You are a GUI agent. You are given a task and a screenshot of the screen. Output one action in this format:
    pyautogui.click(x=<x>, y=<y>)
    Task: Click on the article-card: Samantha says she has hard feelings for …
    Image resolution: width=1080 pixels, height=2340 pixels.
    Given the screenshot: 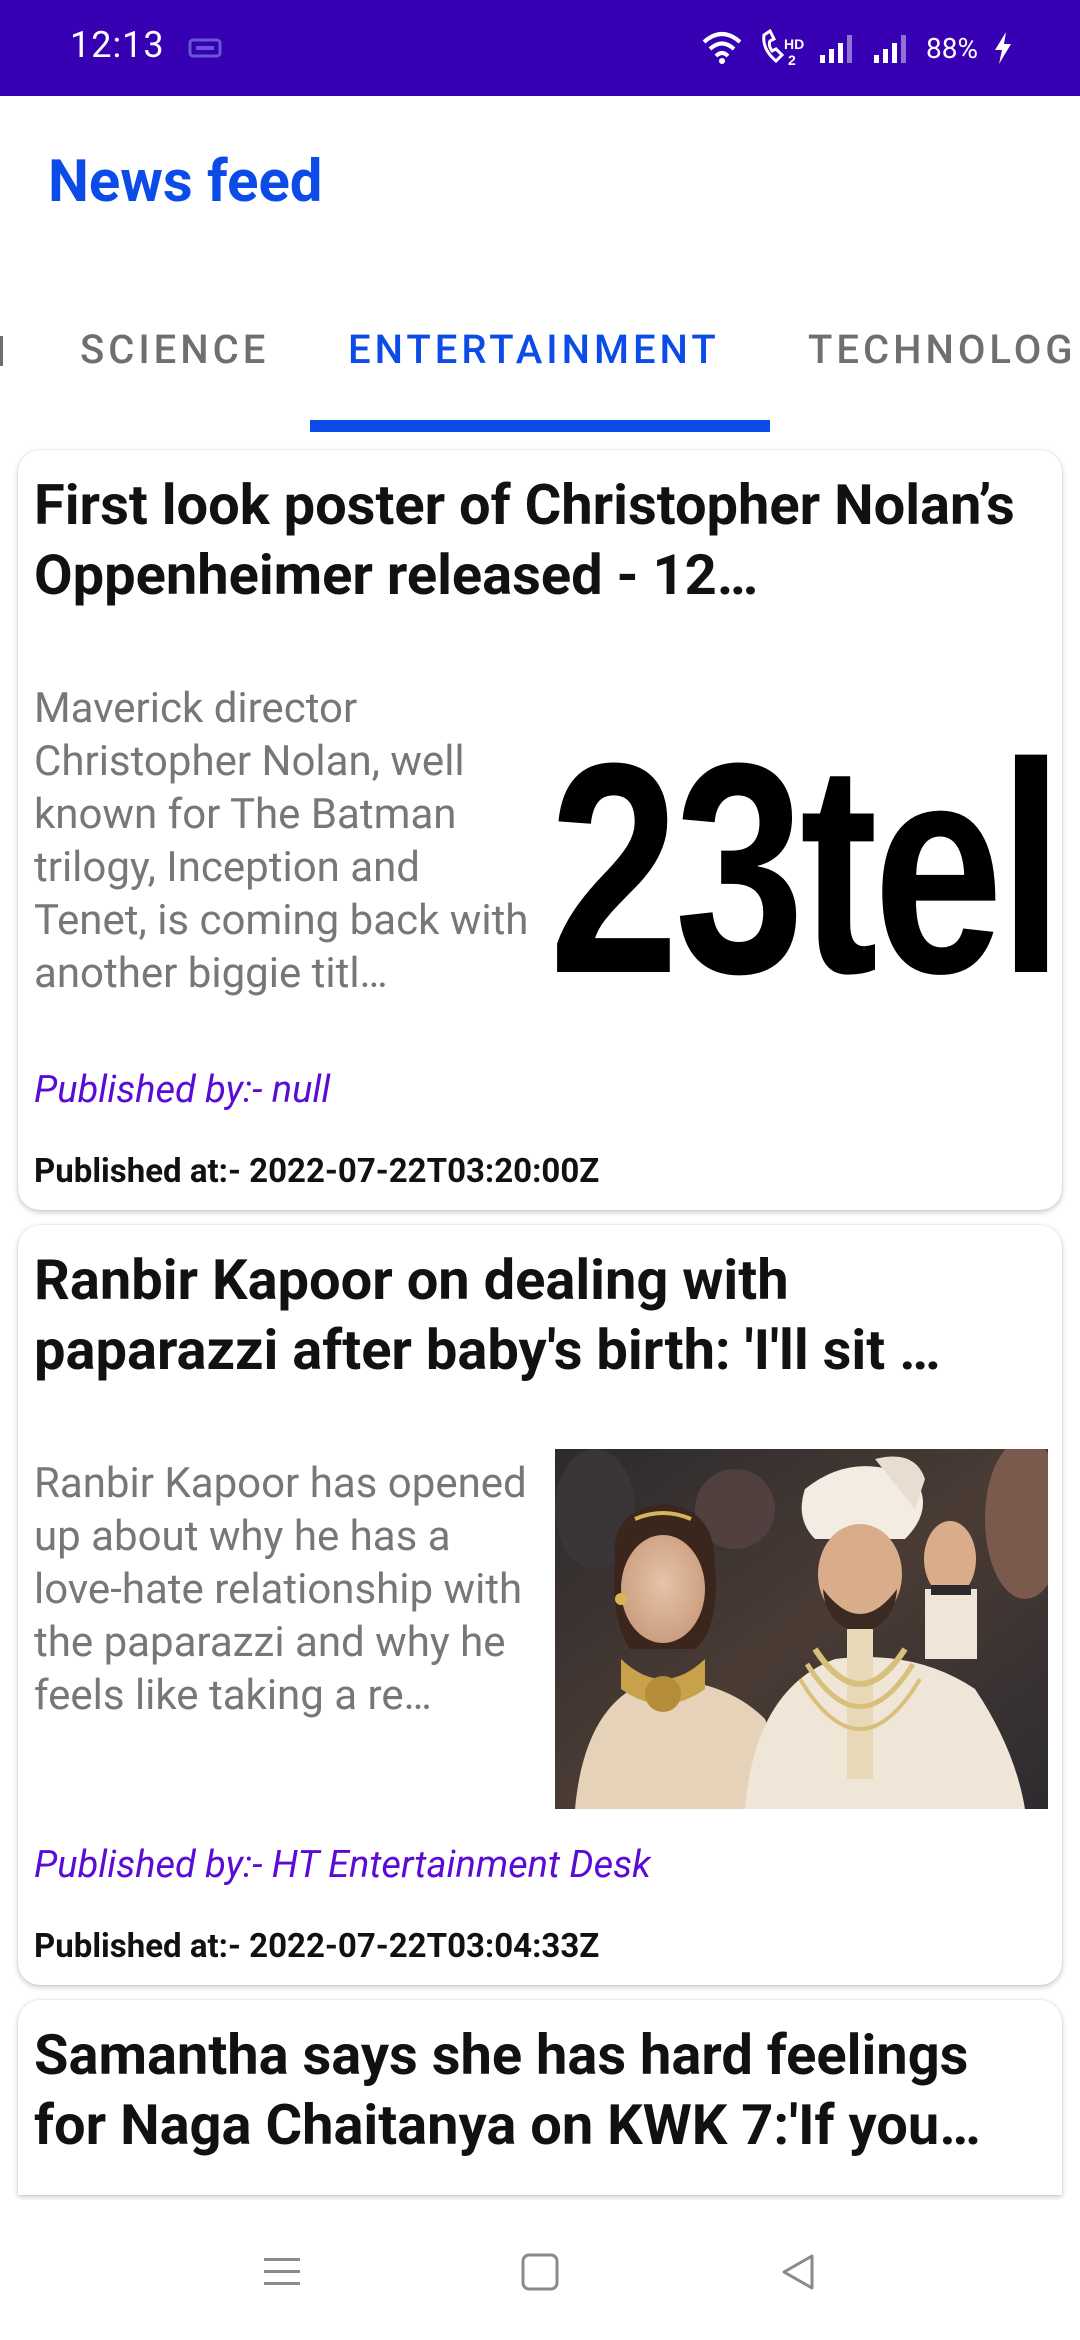 What is the action you would take?
    pyautogui.click(x=540, y=2097)
    